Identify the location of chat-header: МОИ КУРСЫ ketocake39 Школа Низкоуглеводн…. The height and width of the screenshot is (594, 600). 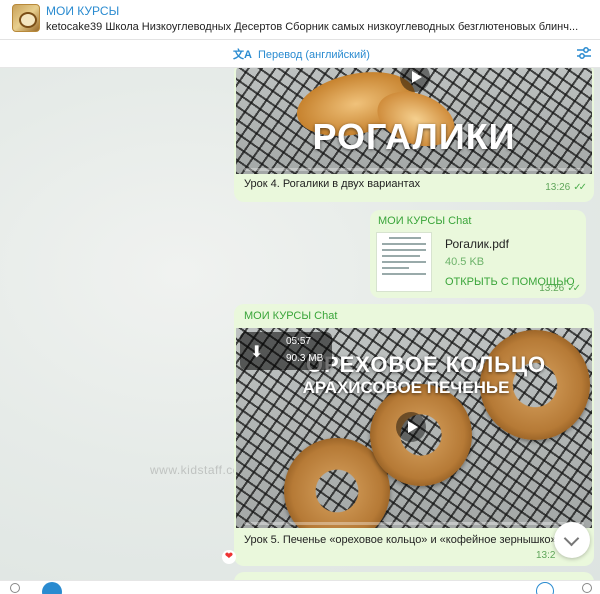
(300, 20).